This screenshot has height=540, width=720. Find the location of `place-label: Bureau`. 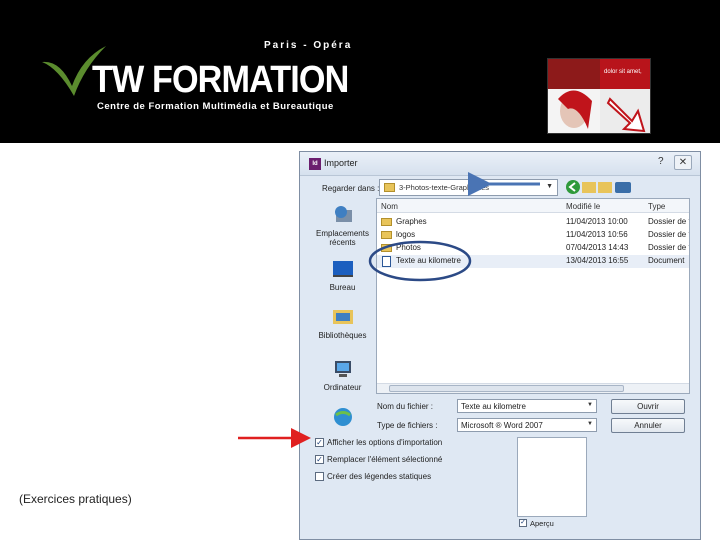

place-label: Bureau is located at coordinates (342, 287).